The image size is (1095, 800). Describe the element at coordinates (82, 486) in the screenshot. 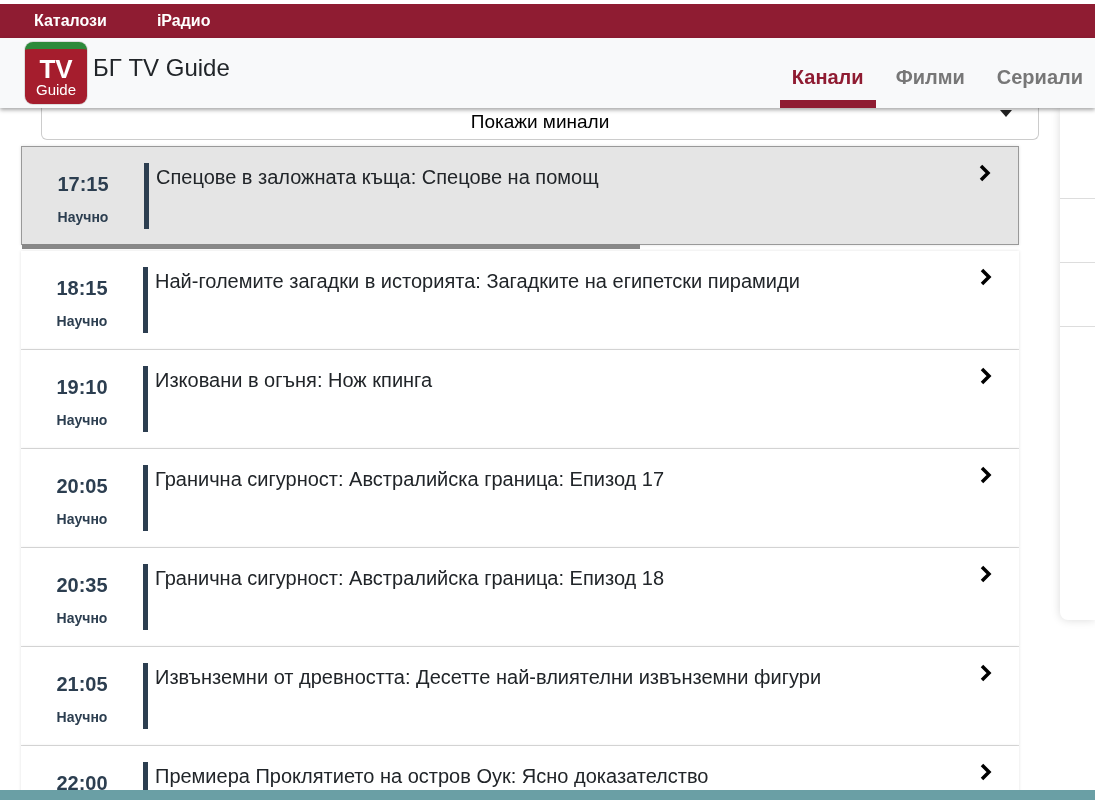

I see `time-label: 20:05` at that location.